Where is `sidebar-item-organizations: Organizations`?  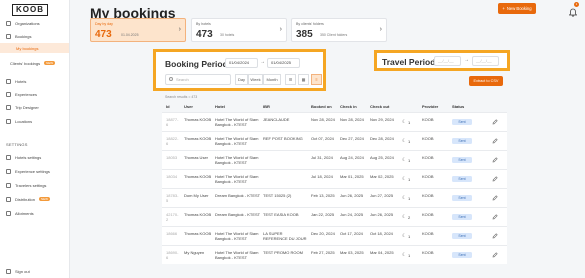 sidebar-item-organizations: Organizations is located at coordinates (34, 23).